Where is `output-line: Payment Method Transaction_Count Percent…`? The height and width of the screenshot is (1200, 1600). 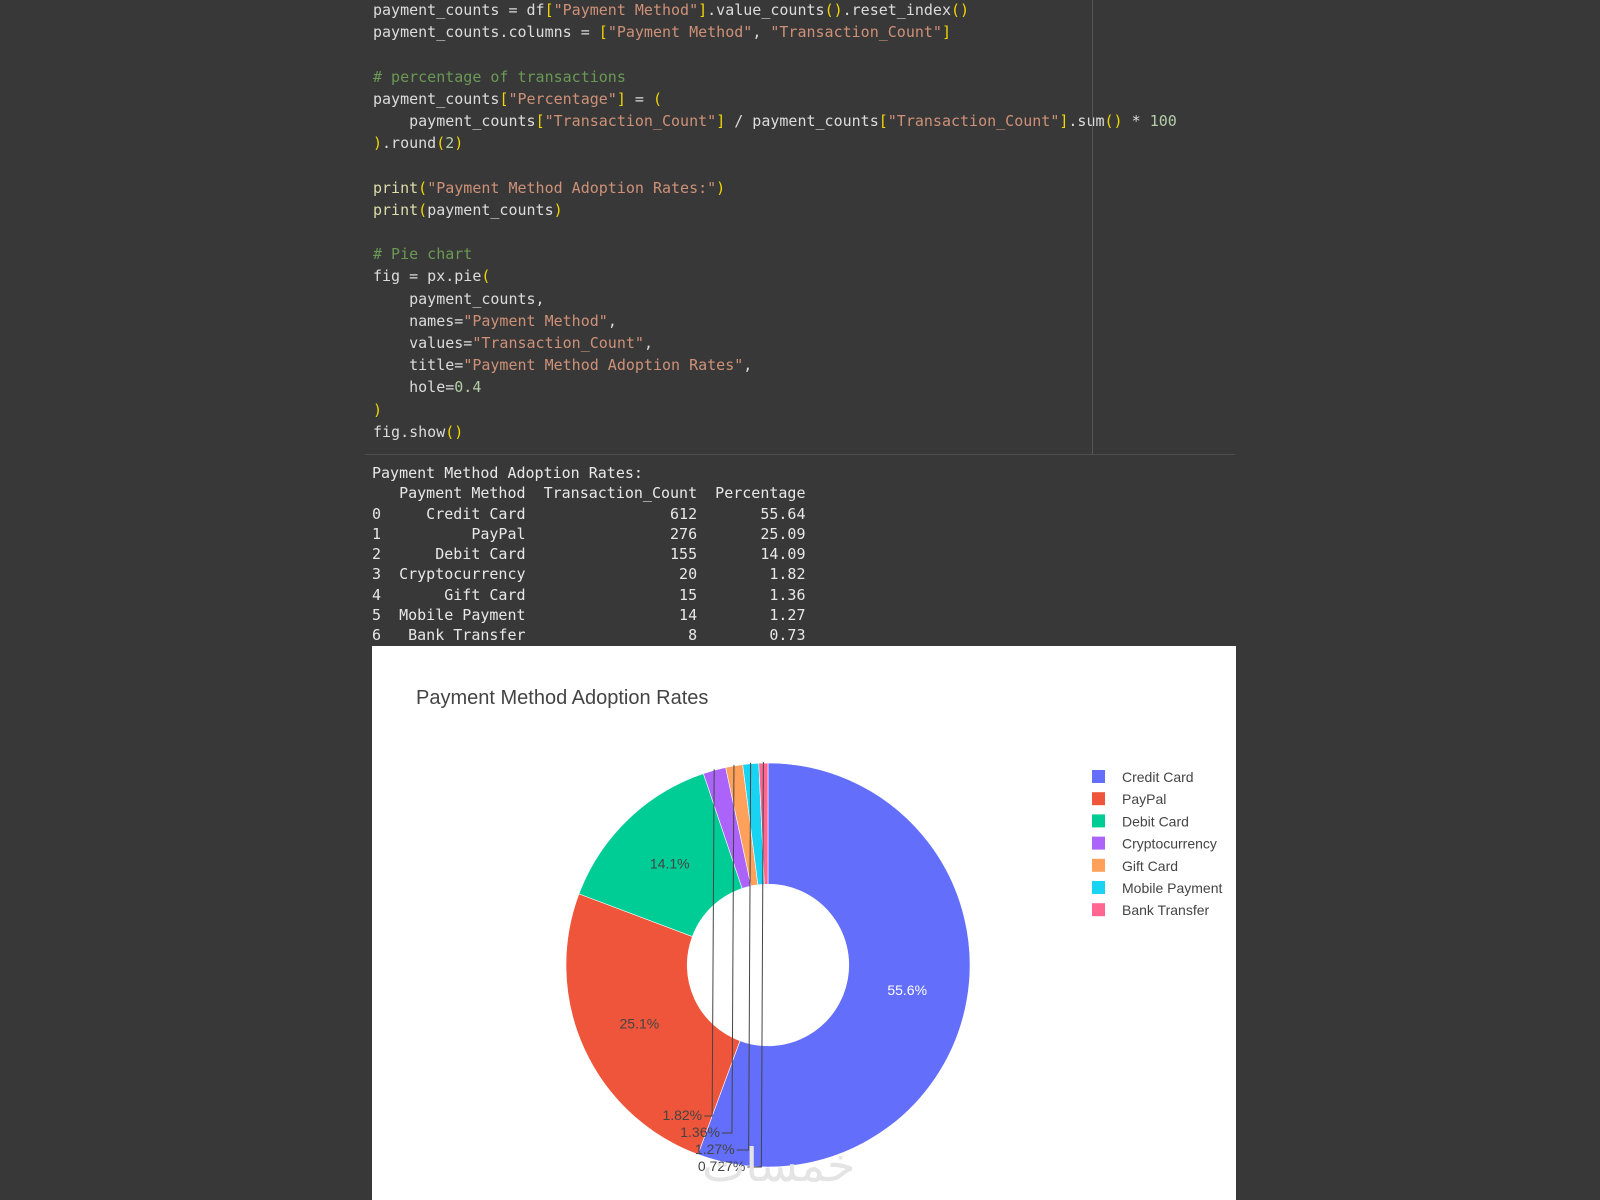
output-line: Payment Method Transaction_Count Percent… is located at coordinates (589, 493).